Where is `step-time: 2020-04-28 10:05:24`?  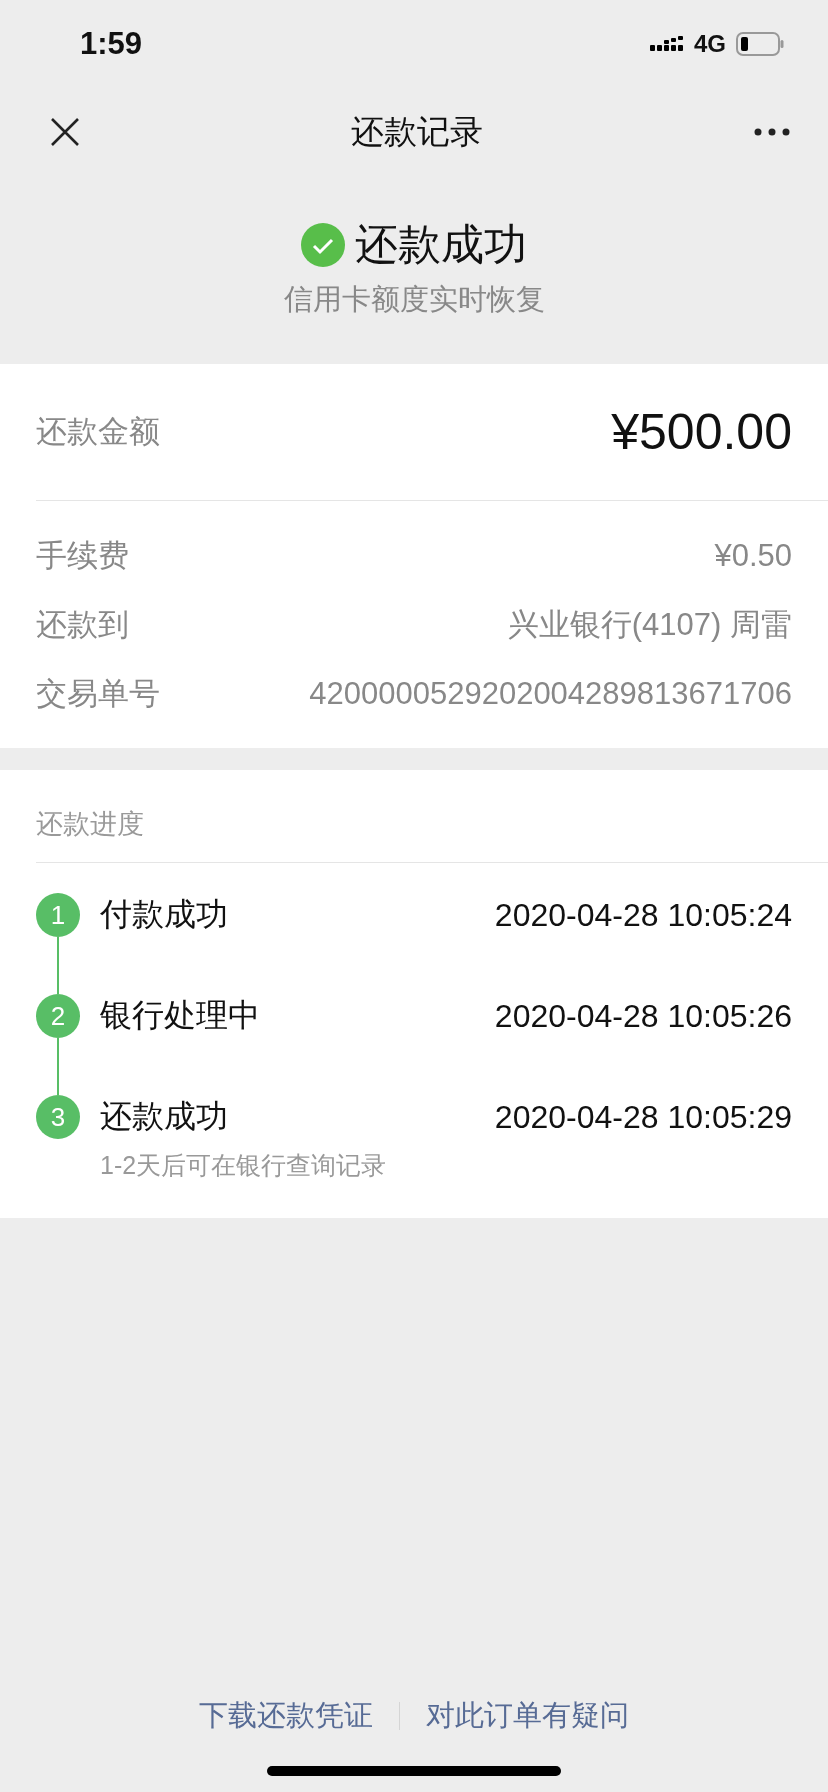
step-time: 2020-04-28 10:05:24 is located at coordinates (643, 915).